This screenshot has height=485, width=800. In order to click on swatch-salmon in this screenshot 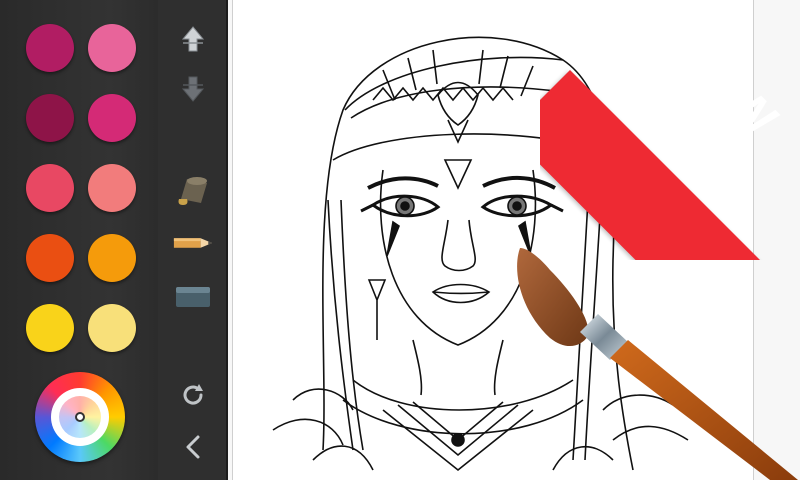, I will do `click(112, 188)`.